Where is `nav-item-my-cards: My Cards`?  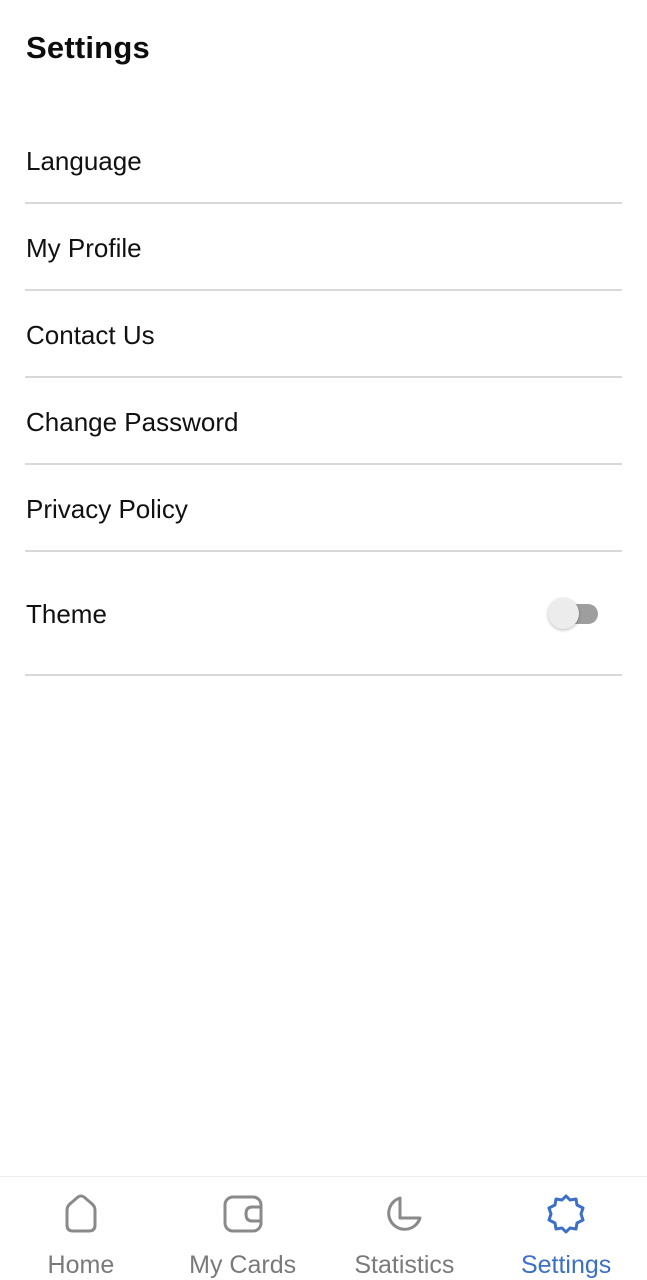
nav-item-my-cards: My Cards is located at coordinates (243, 1228).